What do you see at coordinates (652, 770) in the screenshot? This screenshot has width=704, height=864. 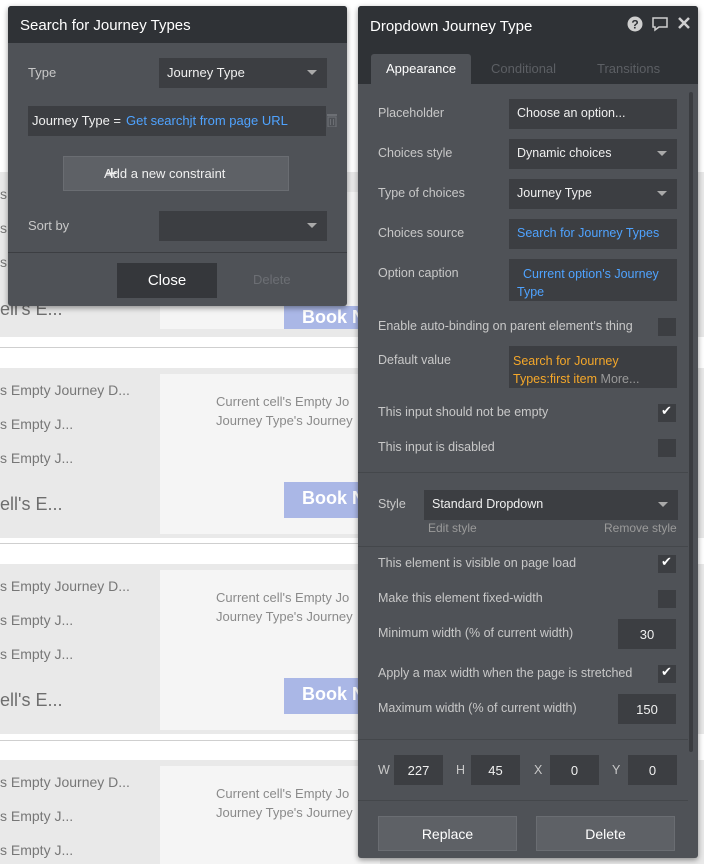 I see `y-input: 0` at bounding box center [652, 770].